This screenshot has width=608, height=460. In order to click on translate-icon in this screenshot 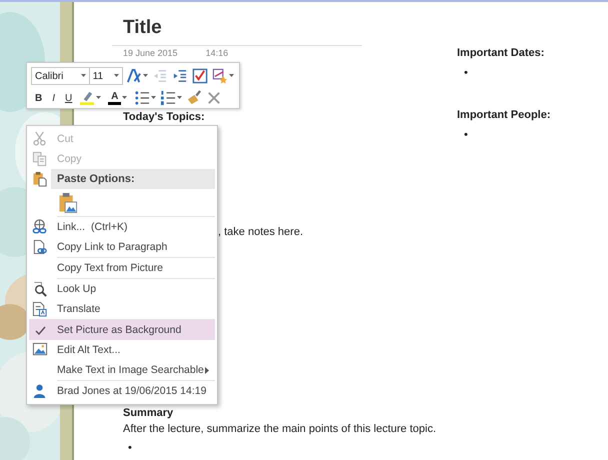, I will do `click(40, 309)`.